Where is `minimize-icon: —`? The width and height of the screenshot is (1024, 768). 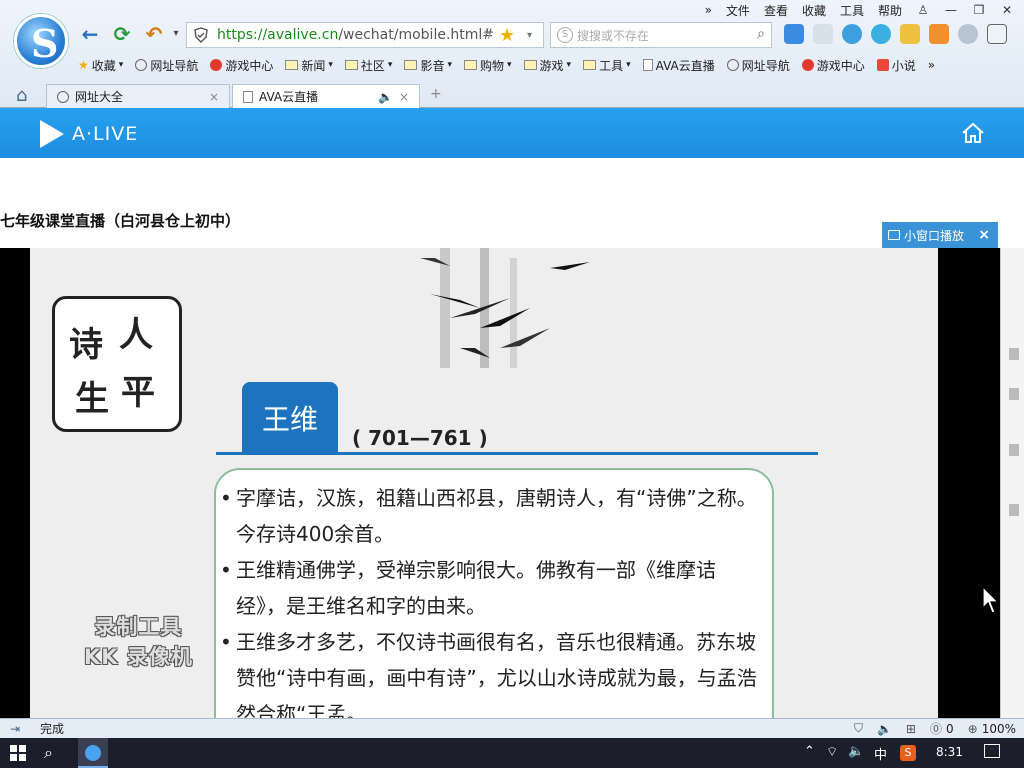 minimize-icon: — is located at coordinates (951, 10).